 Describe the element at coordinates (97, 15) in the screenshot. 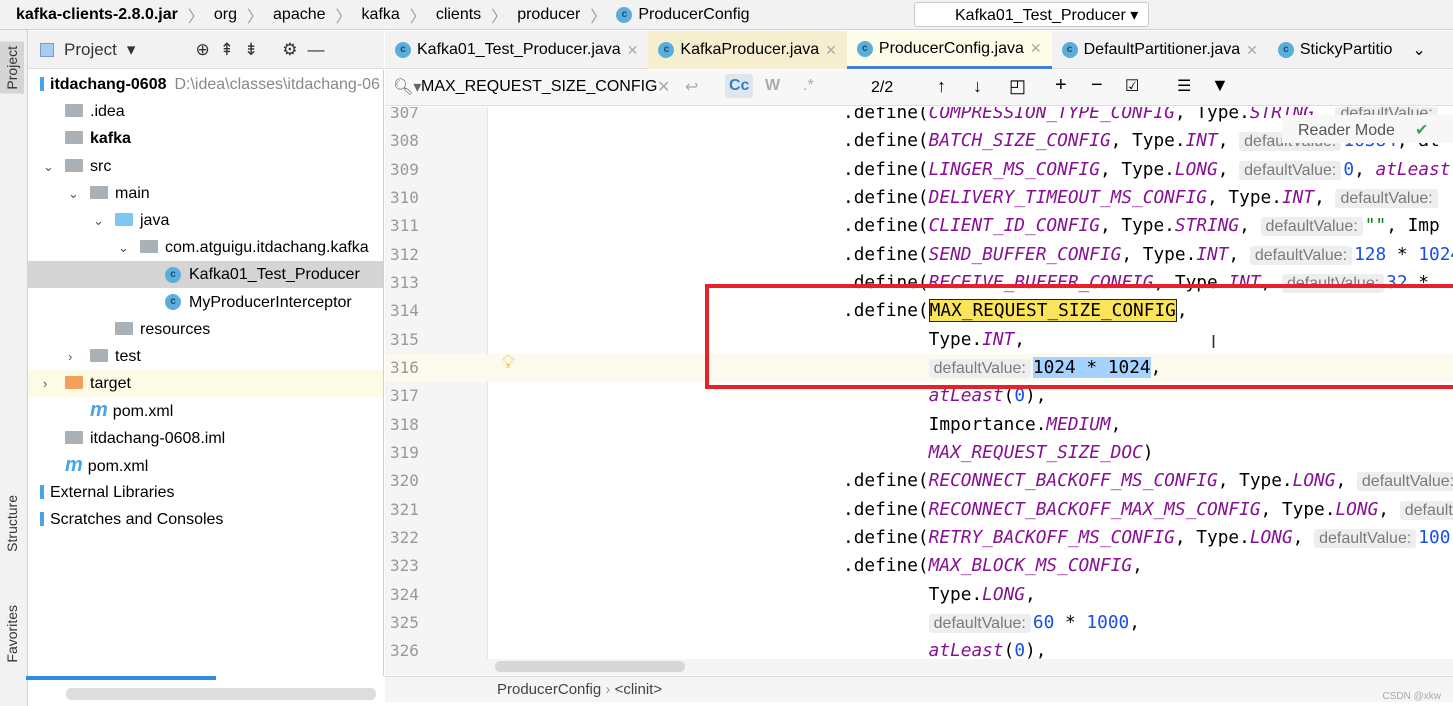

I see `breadcrumb-item: kafka-clients-2.8.0.jar` at that location.